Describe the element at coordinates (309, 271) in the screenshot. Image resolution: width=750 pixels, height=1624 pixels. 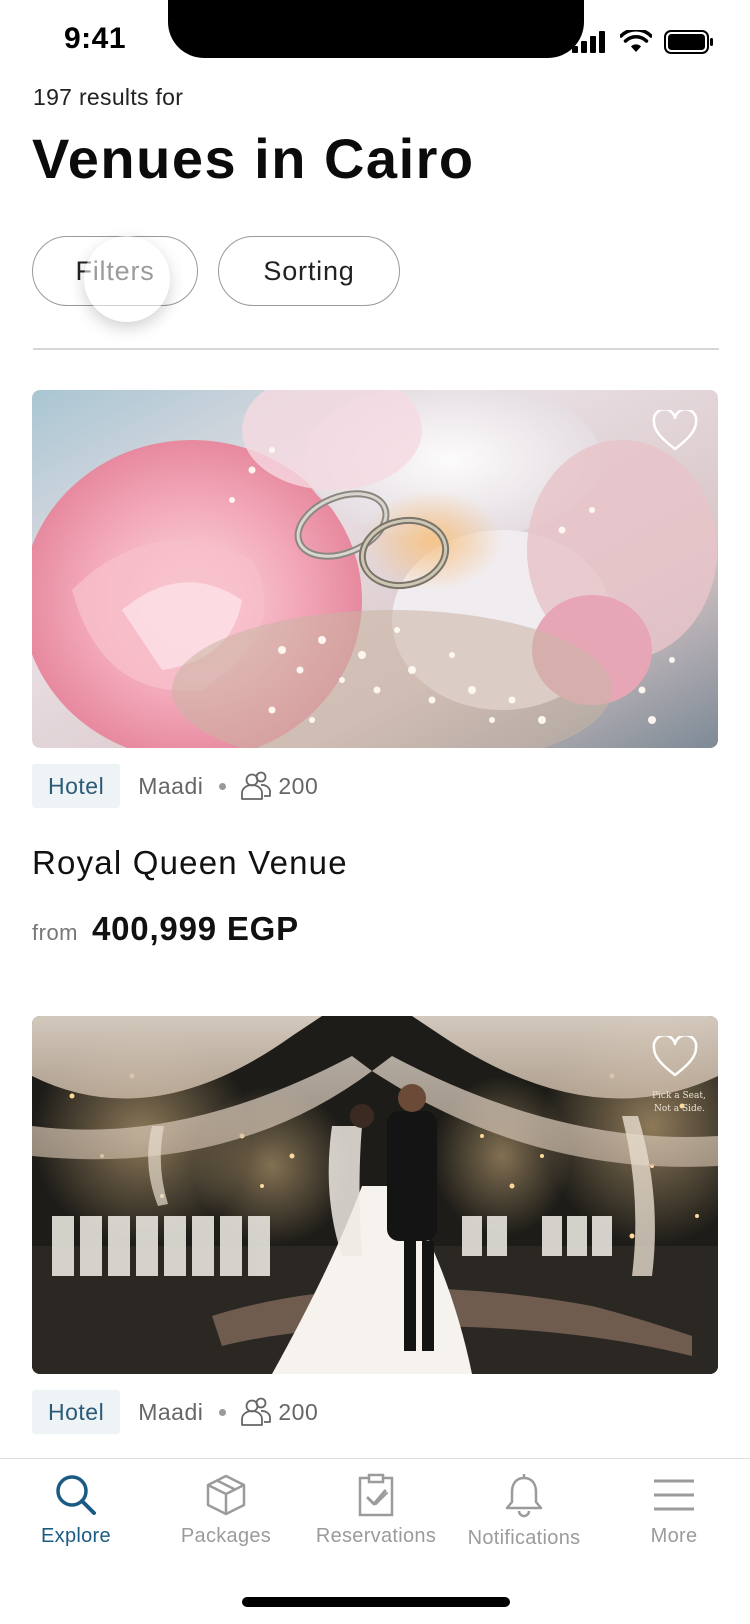
I see `sorting-button: Sorting` at that location.